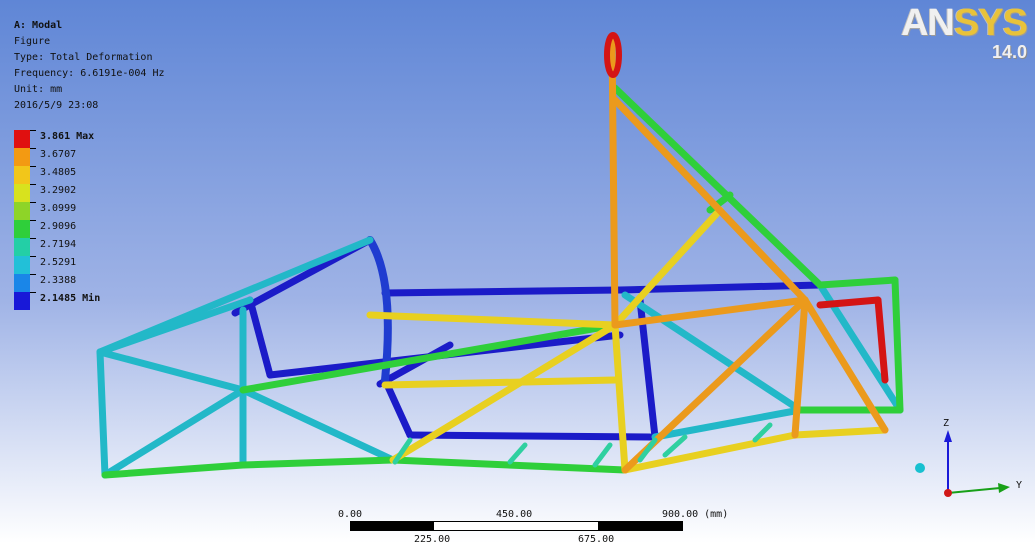 This screenshot has height=545, width=1035. I want to click on result-unit: Unit: mm, so click(38, 89).